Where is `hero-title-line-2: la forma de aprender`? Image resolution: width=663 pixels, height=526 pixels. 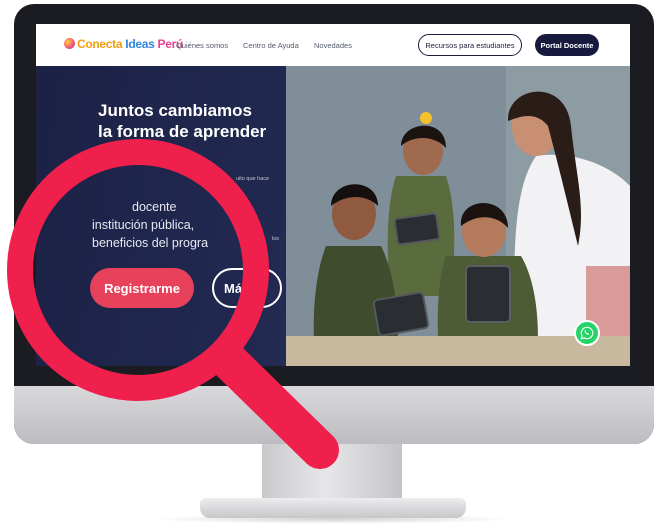 hero-title-line-2: la forma de aprender is located at coordinates (182, 131).